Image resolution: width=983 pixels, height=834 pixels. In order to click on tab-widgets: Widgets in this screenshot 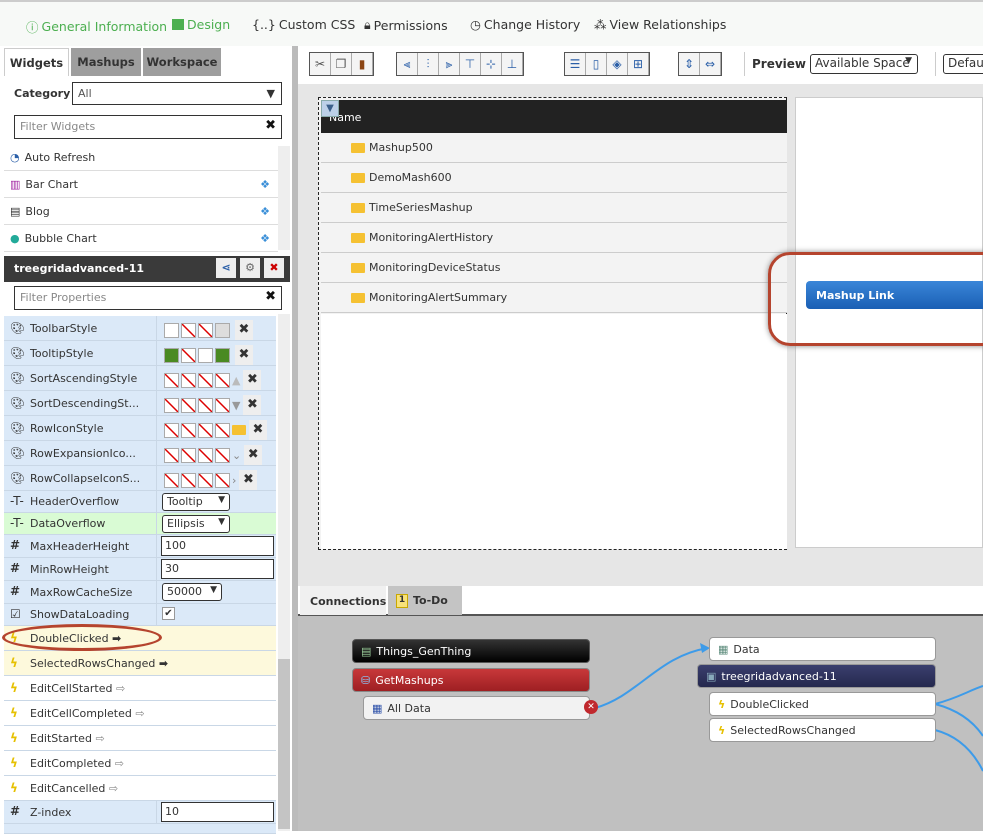, I will do `click(36, 62)`.